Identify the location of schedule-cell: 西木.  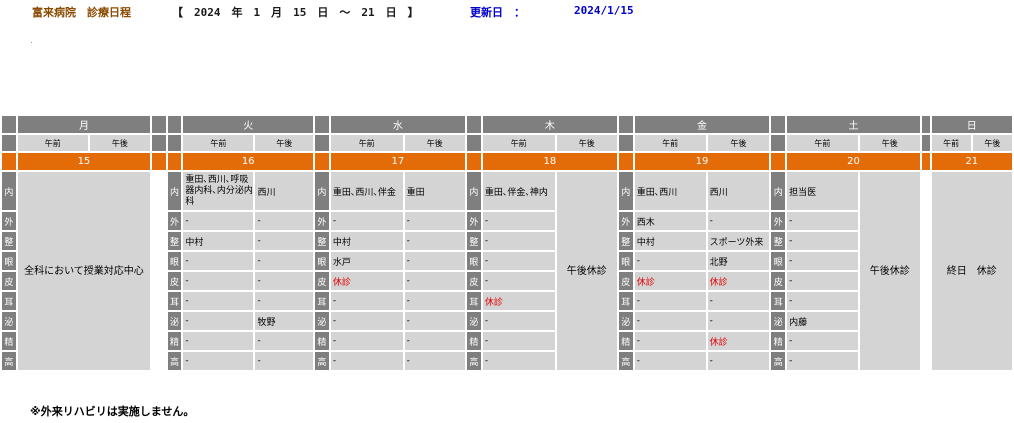
(670, 221).